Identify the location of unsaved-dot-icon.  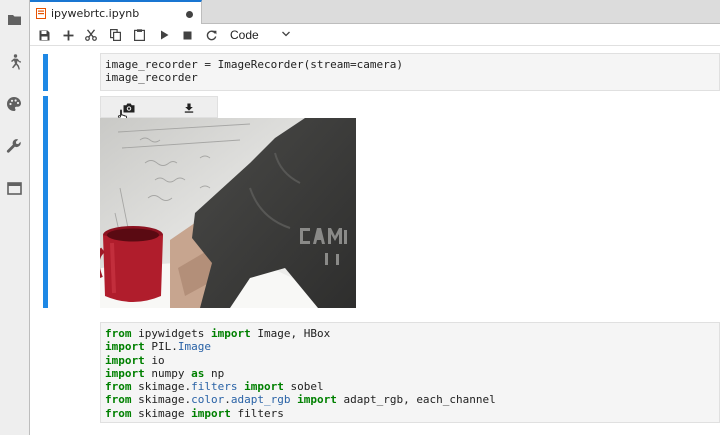
(189, 14).